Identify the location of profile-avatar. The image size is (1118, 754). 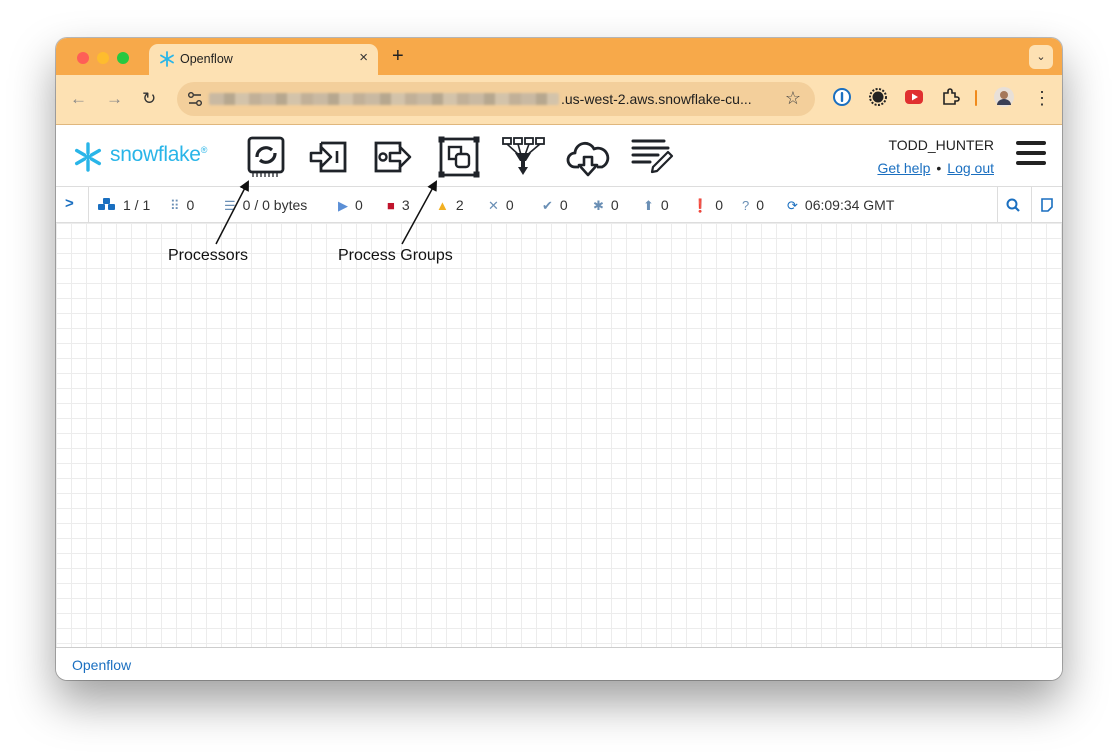
(1004, 97).